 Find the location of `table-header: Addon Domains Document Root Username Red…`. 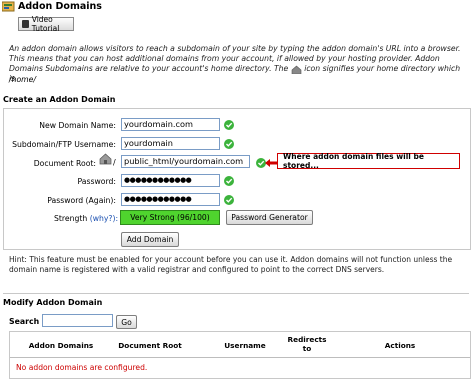

table-header: Addon Domains Document Root Username Red… is located at coordinates (240, 345).